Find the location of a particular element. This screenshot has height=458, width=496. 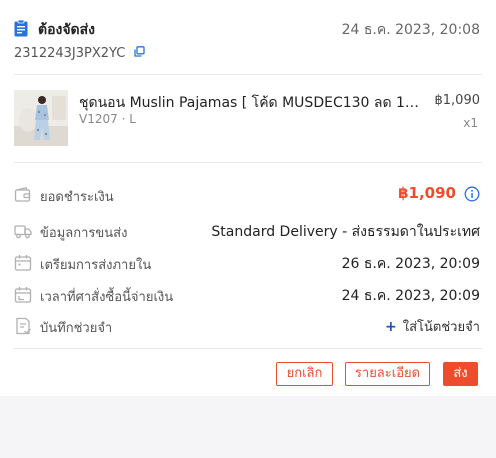

total-label: ยอดชำระเงิน is located at coordinates (77, 197).